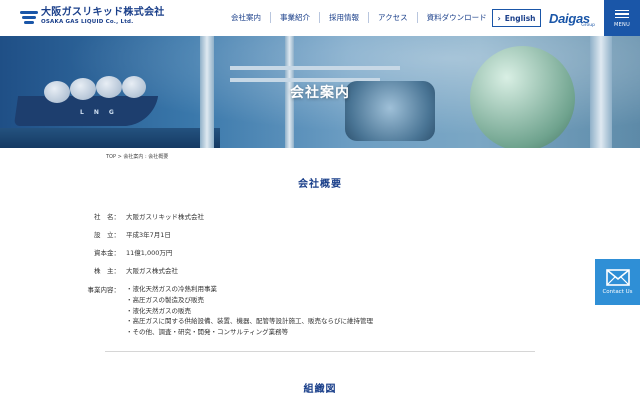 The height and width of the screenshot is (400, 640). I want to click on daigas-group-logo: Daigas Group, so click(572, 19).